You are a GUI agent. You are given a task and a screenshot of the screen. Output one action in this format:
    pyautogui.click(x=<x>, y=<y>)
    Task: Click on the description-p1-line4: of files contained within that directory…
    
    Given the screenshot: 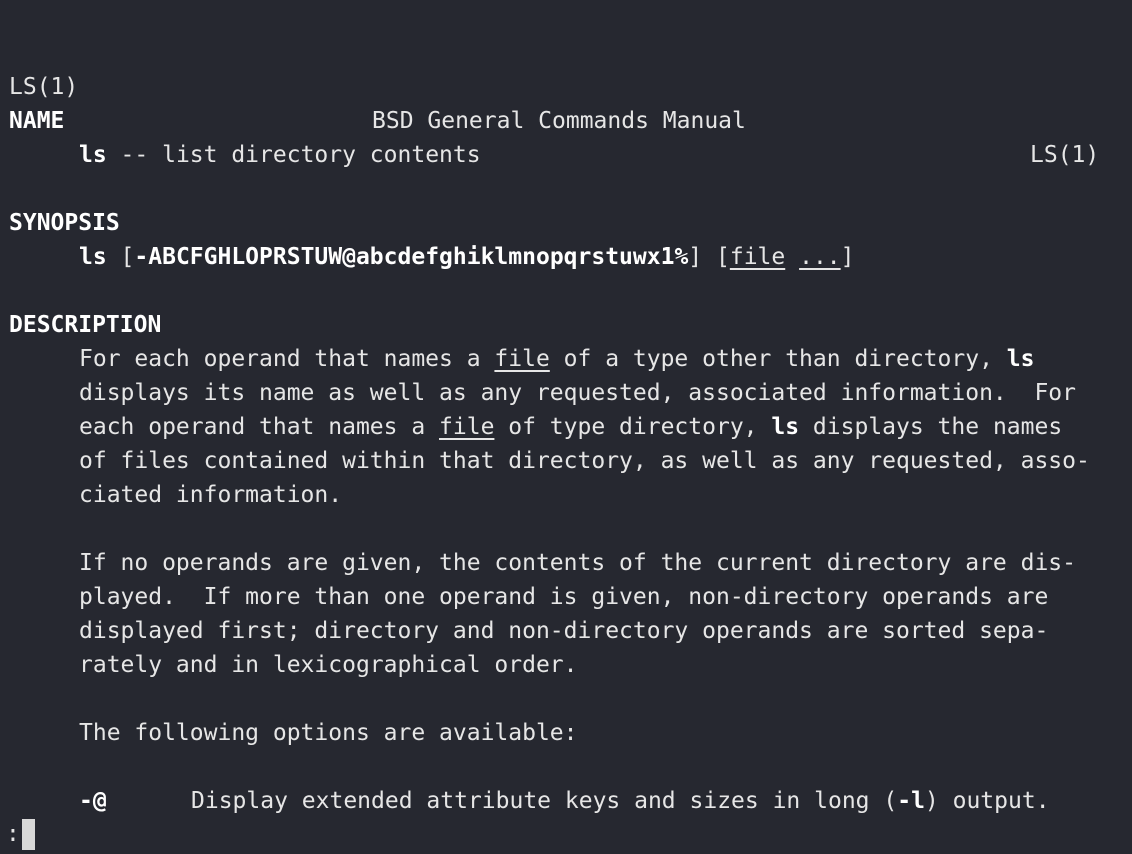 What is the action you would take?
    pyautogui.click(x=584, y=461)
    